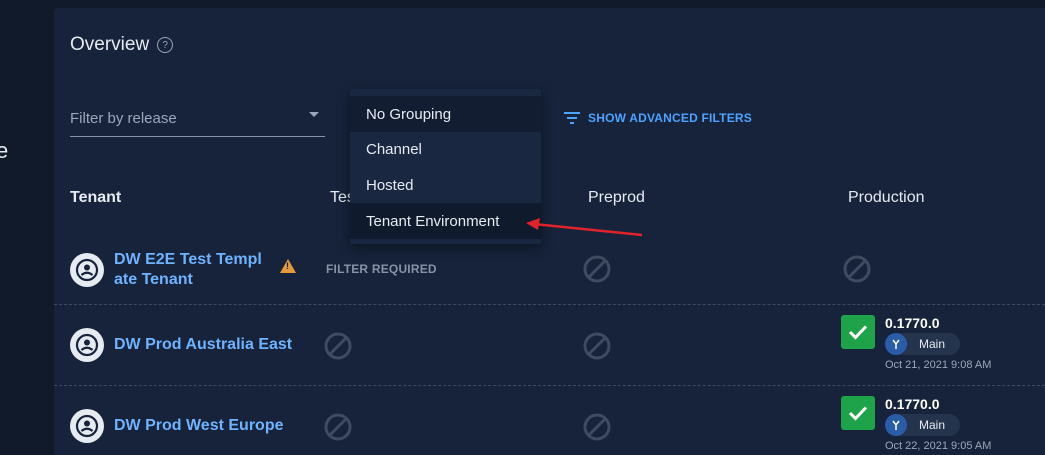 The image size is (1045, 455). What do you see at coordinates (4, 150) in the screenshot?
I see `sidebar-text-fragment: e` at bounding box center [4, 150].